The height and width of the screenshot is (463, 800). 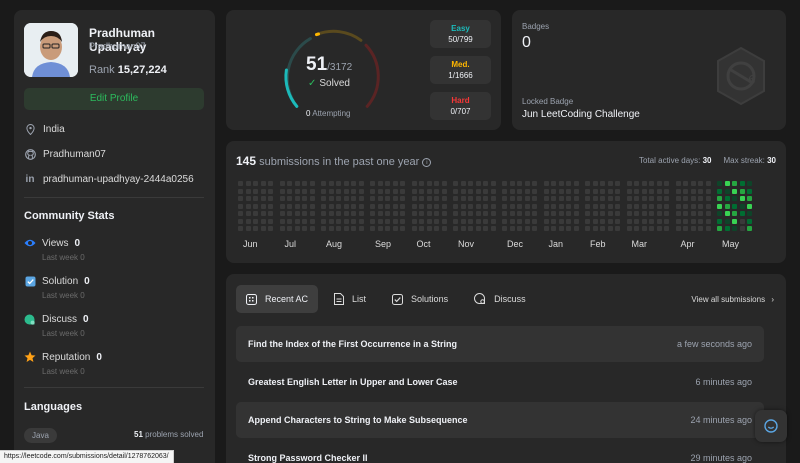 What do you see at coordinates (427, 162) in the screenshot?
I see `info-icon: i` at bounding box center [427, 162].